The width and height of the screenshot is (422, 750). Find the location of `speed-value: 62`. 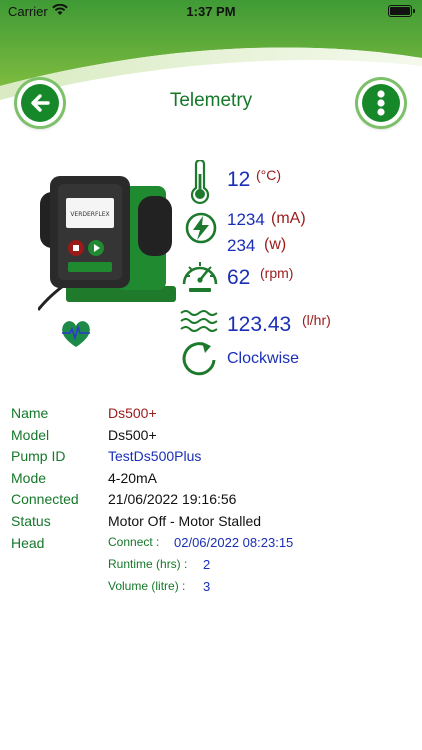

speed-value: 62 is located at coordinates (239, 277).